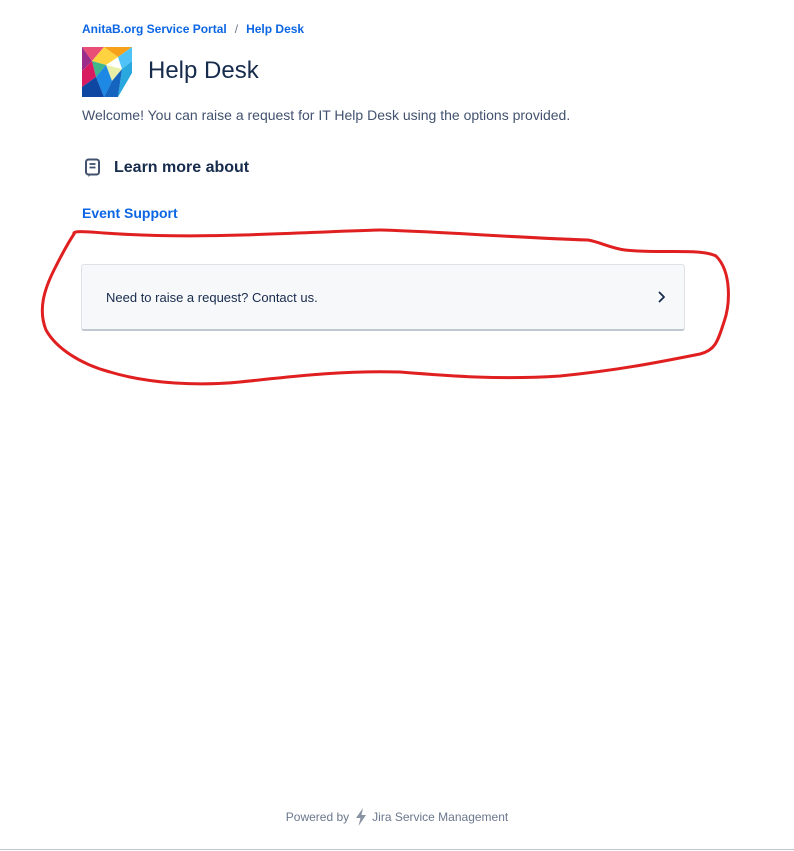 This screenshot has width=794, height=851. Describe the element at coordinates (440, 817) in the screenshot. I see `jira-service-management-link: Jira Service Management` at that location.